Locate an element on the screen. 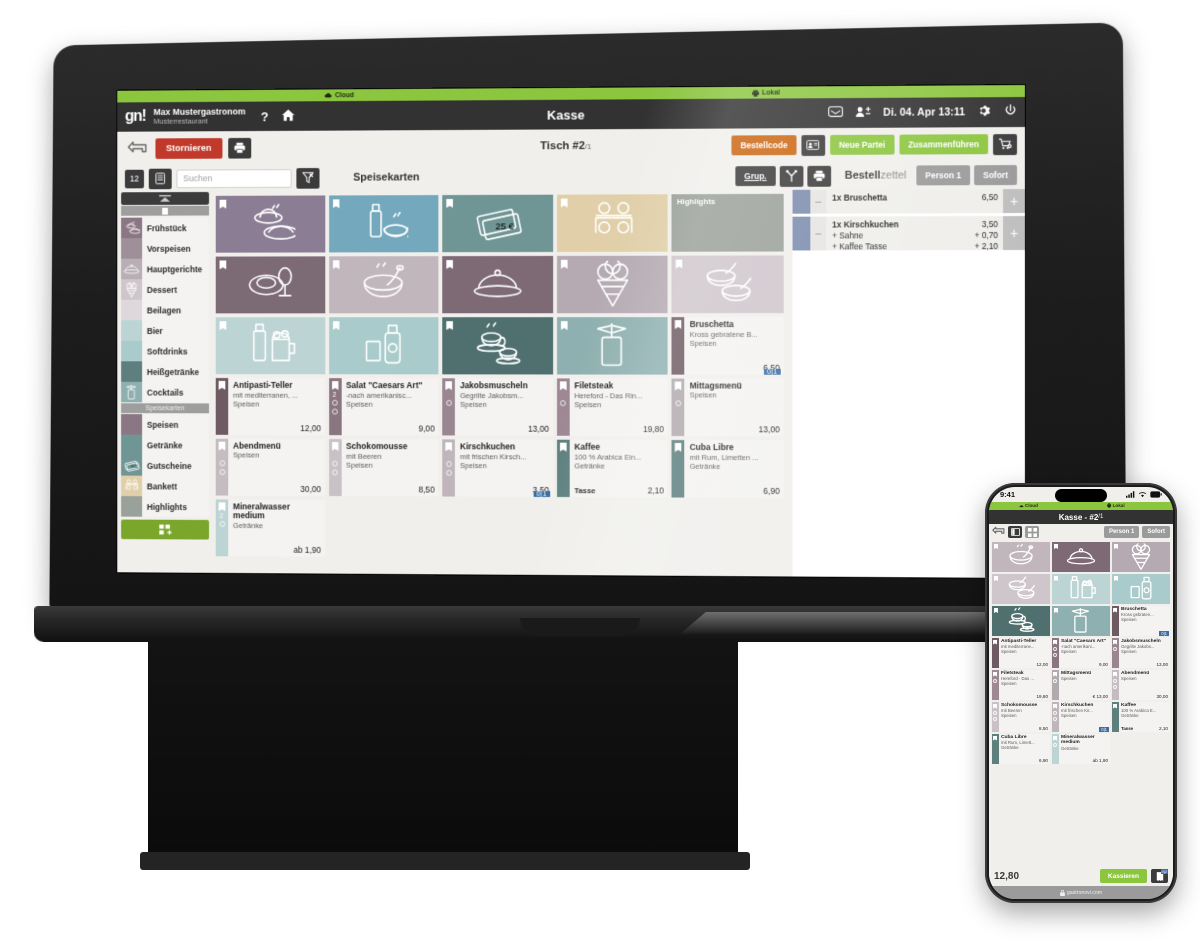  receipt-line: – 1x Bruschetta 6,50 + is located at coordinates (908, 201).